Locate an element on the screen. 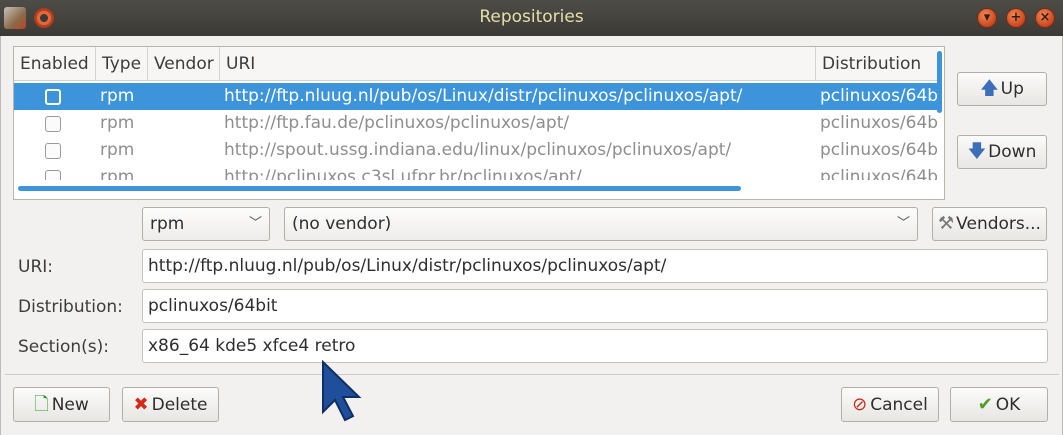 This screenshot has height=435, width=1063. column-type: Type is located at coordinates (122, 64).